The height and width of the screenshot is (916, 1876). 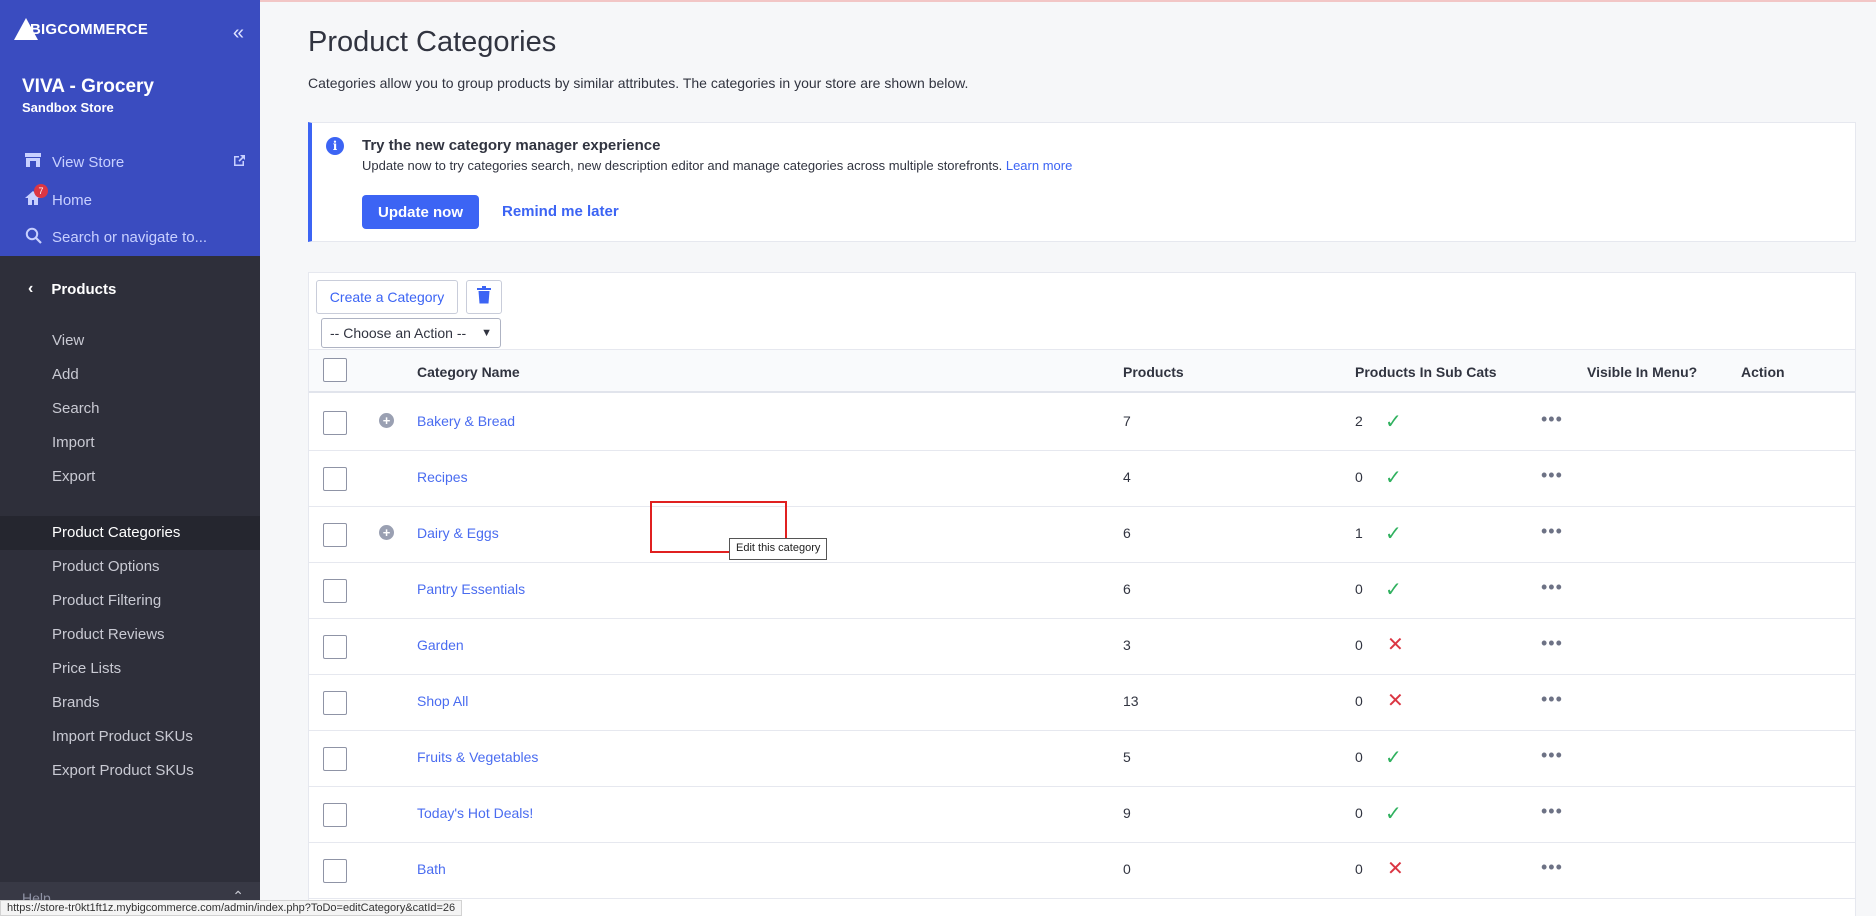 I want to click on sidebar-item-brands: Brands, so click(x=76, y=702).